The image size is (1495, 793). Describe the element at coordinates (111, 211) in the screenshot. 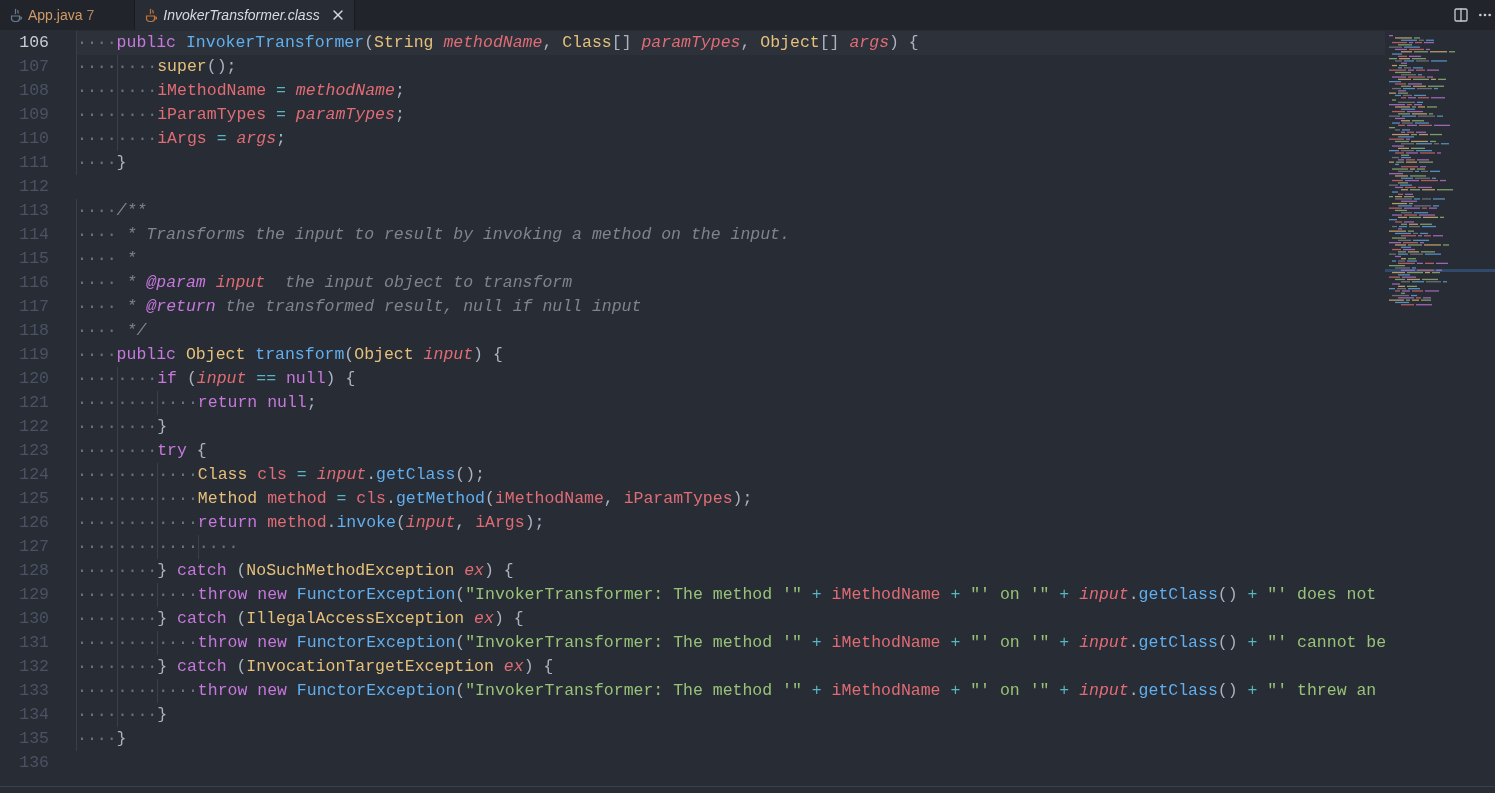

I see `code-line: ····/**` at that location.